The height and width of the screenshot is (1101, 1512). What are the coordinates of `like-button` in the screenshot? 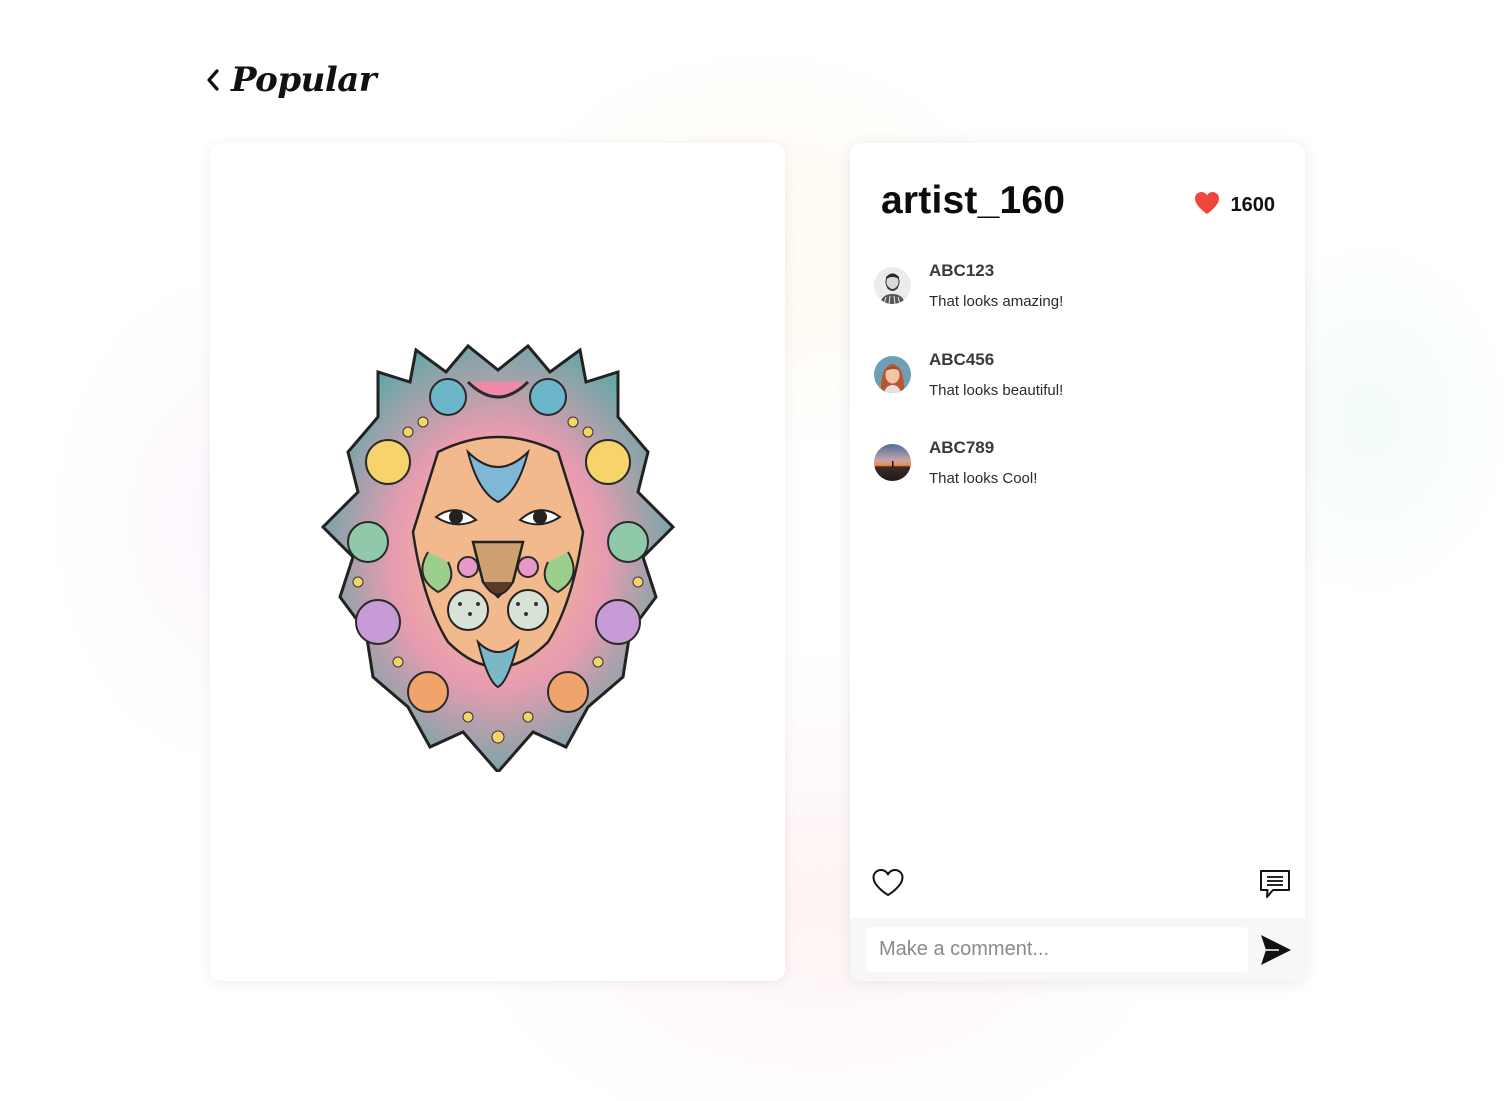 It's located at (888, 883).